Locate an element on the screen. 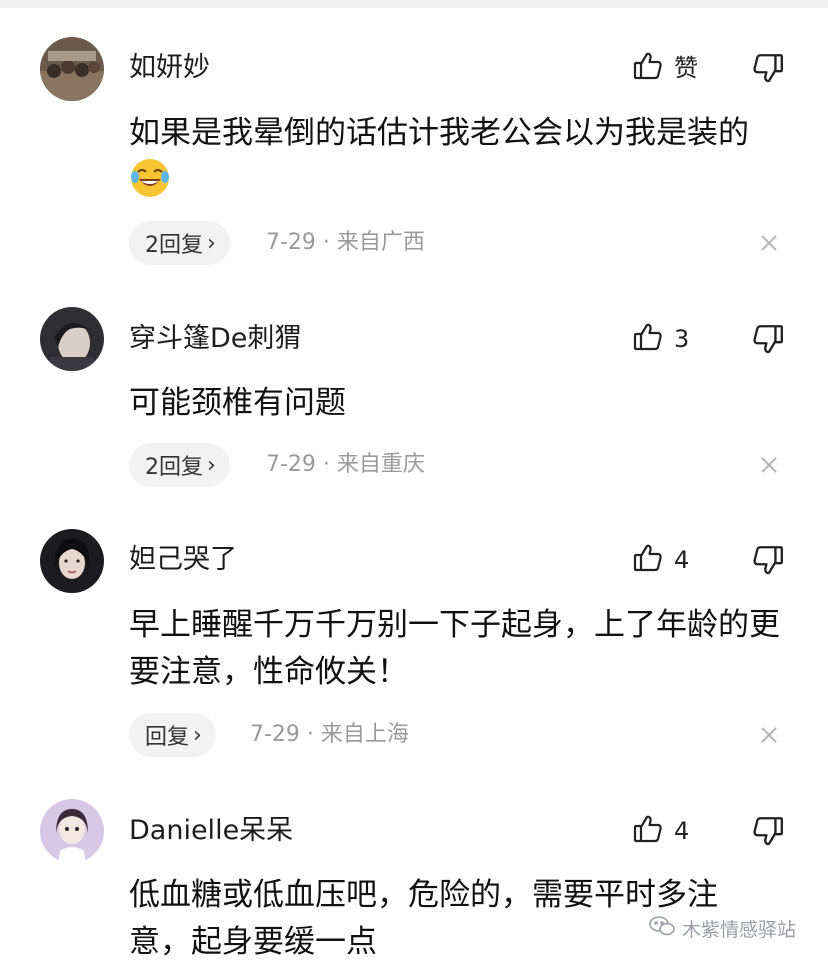 This screenshot has height=966, width=828. wechat-icon is located at coordinates (662, 928).